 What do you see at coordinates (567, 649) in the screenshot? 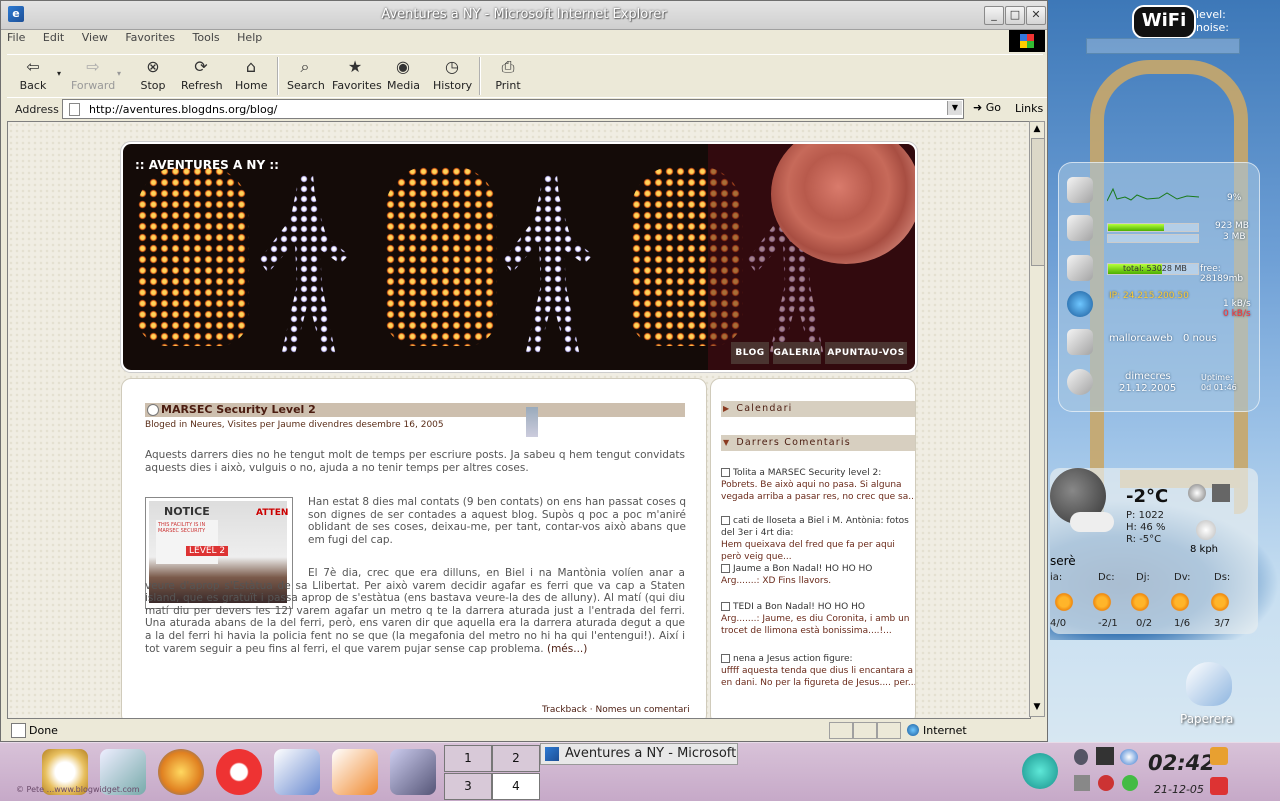
I see `read-more-link: (més...)` at bounding box center [567, 649].